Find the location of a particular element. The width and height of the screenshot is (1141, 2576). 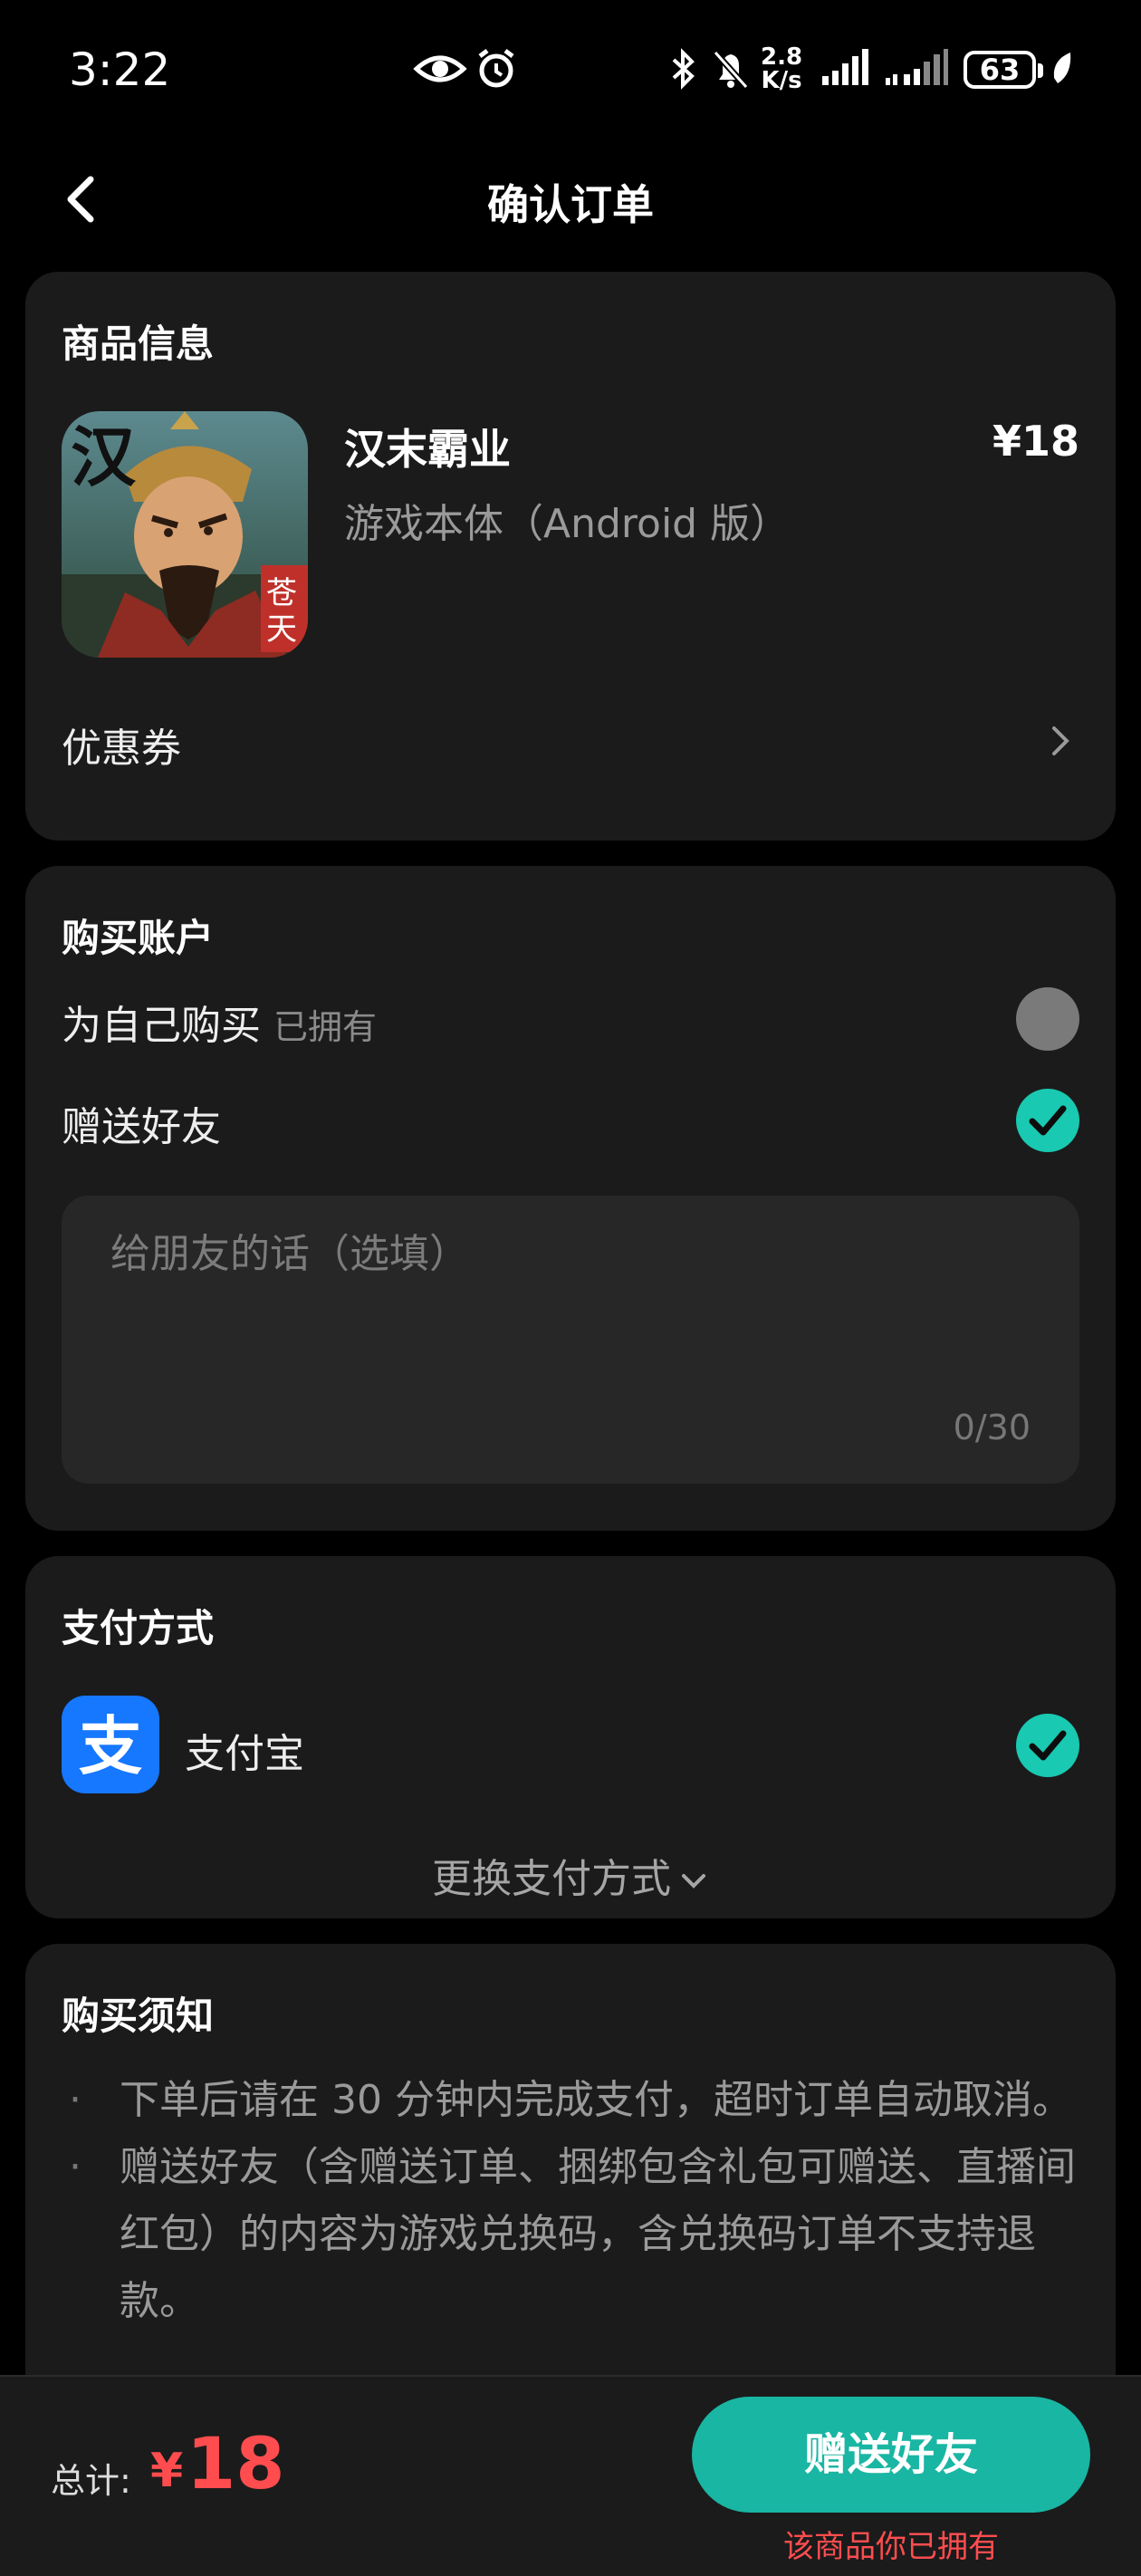

coupon-label: 优惠券 is located at coordinates (122, 749).